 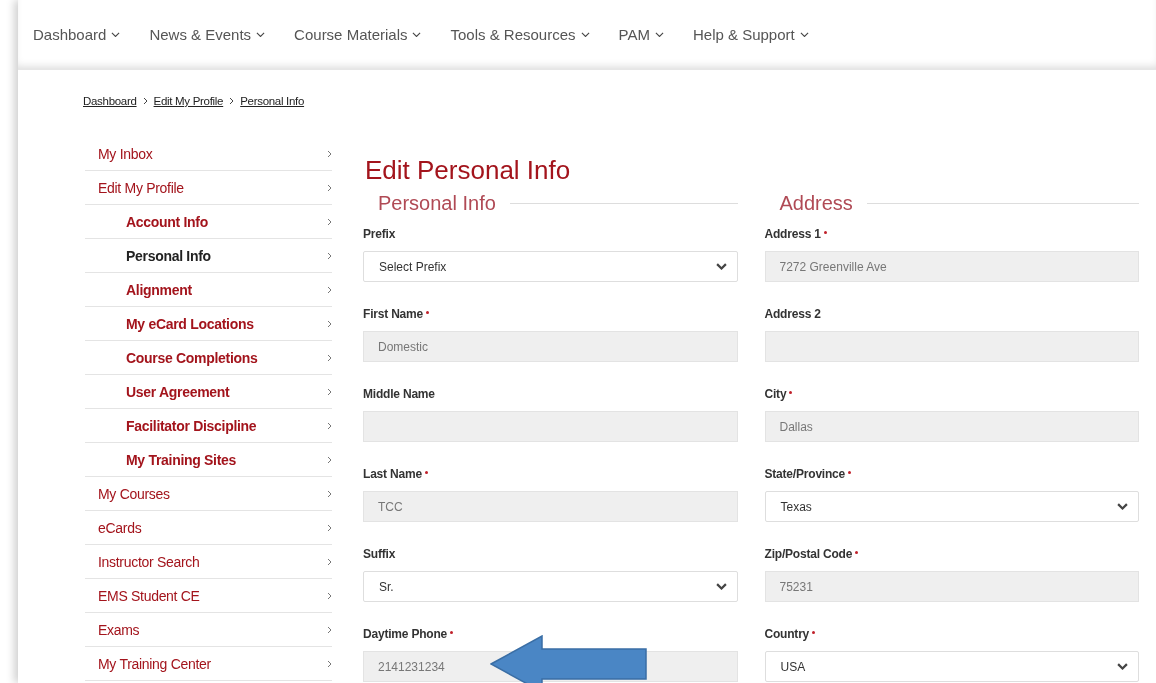 I want to click on sidebar-item: Exams, so click(x=208, y=630).